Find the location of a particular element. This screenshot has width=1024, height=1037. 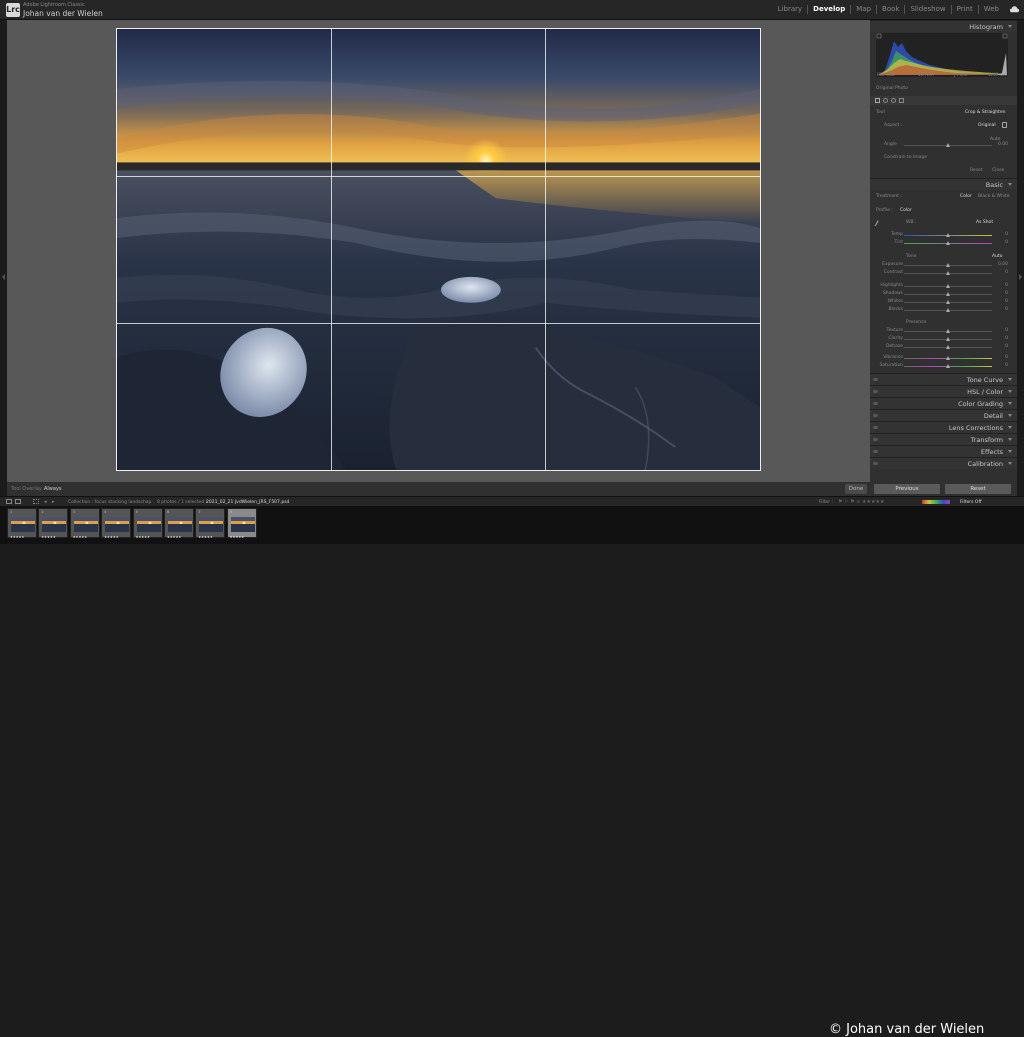

left-panel-collapsed is located at coordinates (3, 258).